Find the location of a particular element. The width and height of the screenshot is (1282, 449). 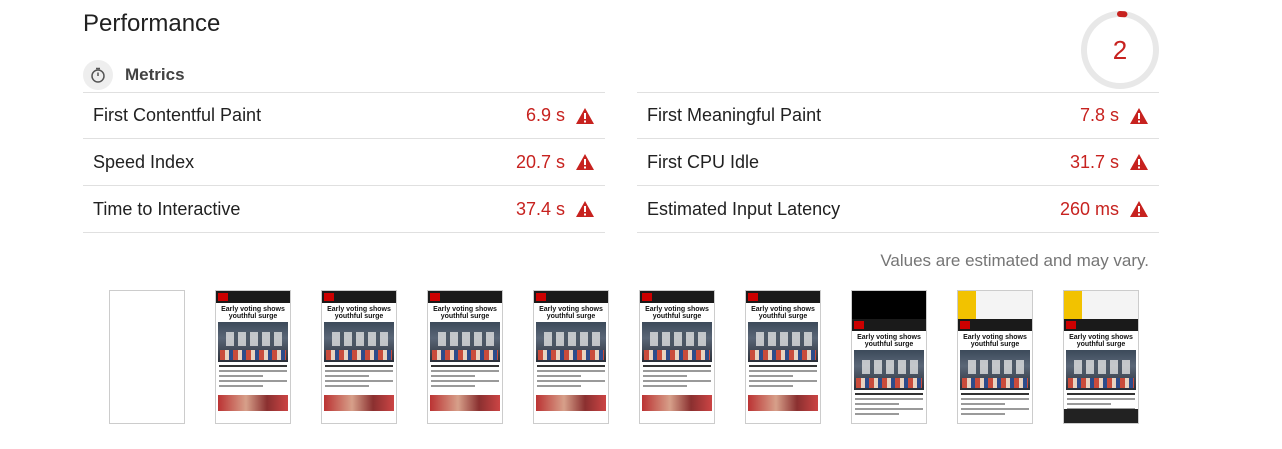

metric-value: 37.4 s is located at coordinates (540, 208).